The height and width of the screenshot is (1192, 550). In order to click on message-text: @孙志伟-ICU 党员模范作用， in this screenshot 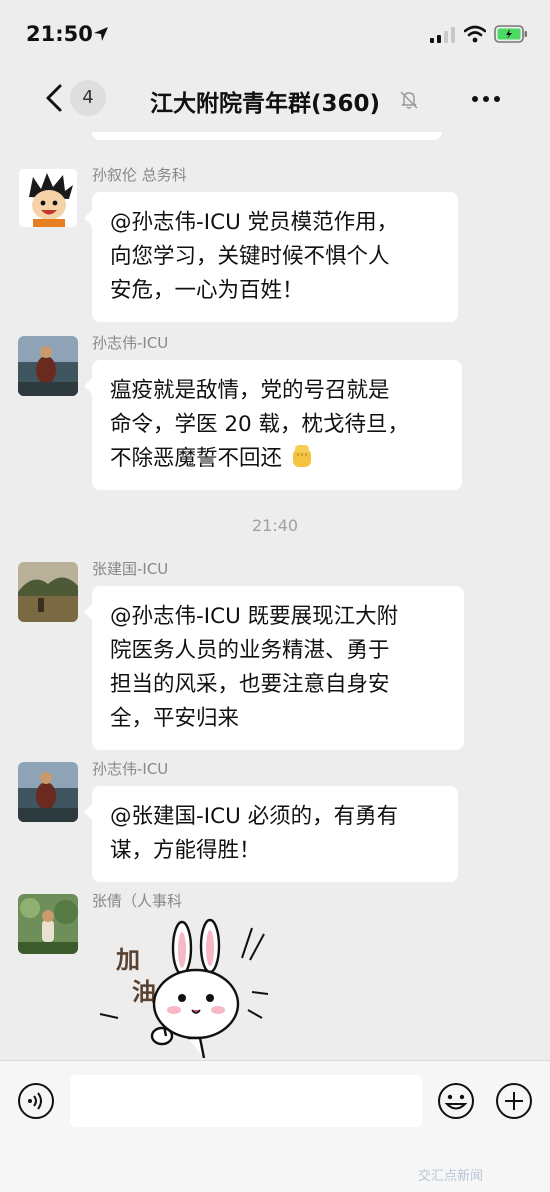, I will do `click(254, 222)`.